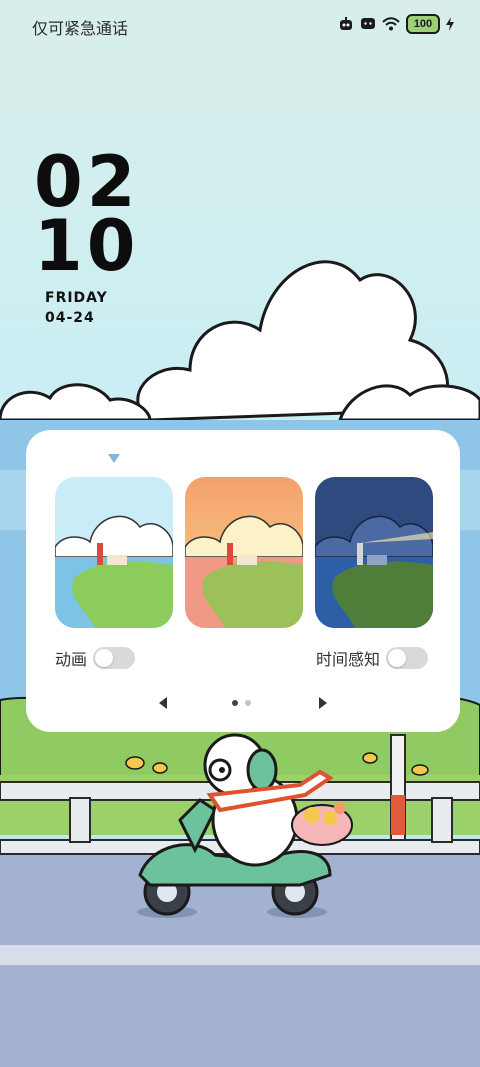 The height and width of the screenshot is (1067, 480). I want to click on status-icons: 100, so click(396, 24).